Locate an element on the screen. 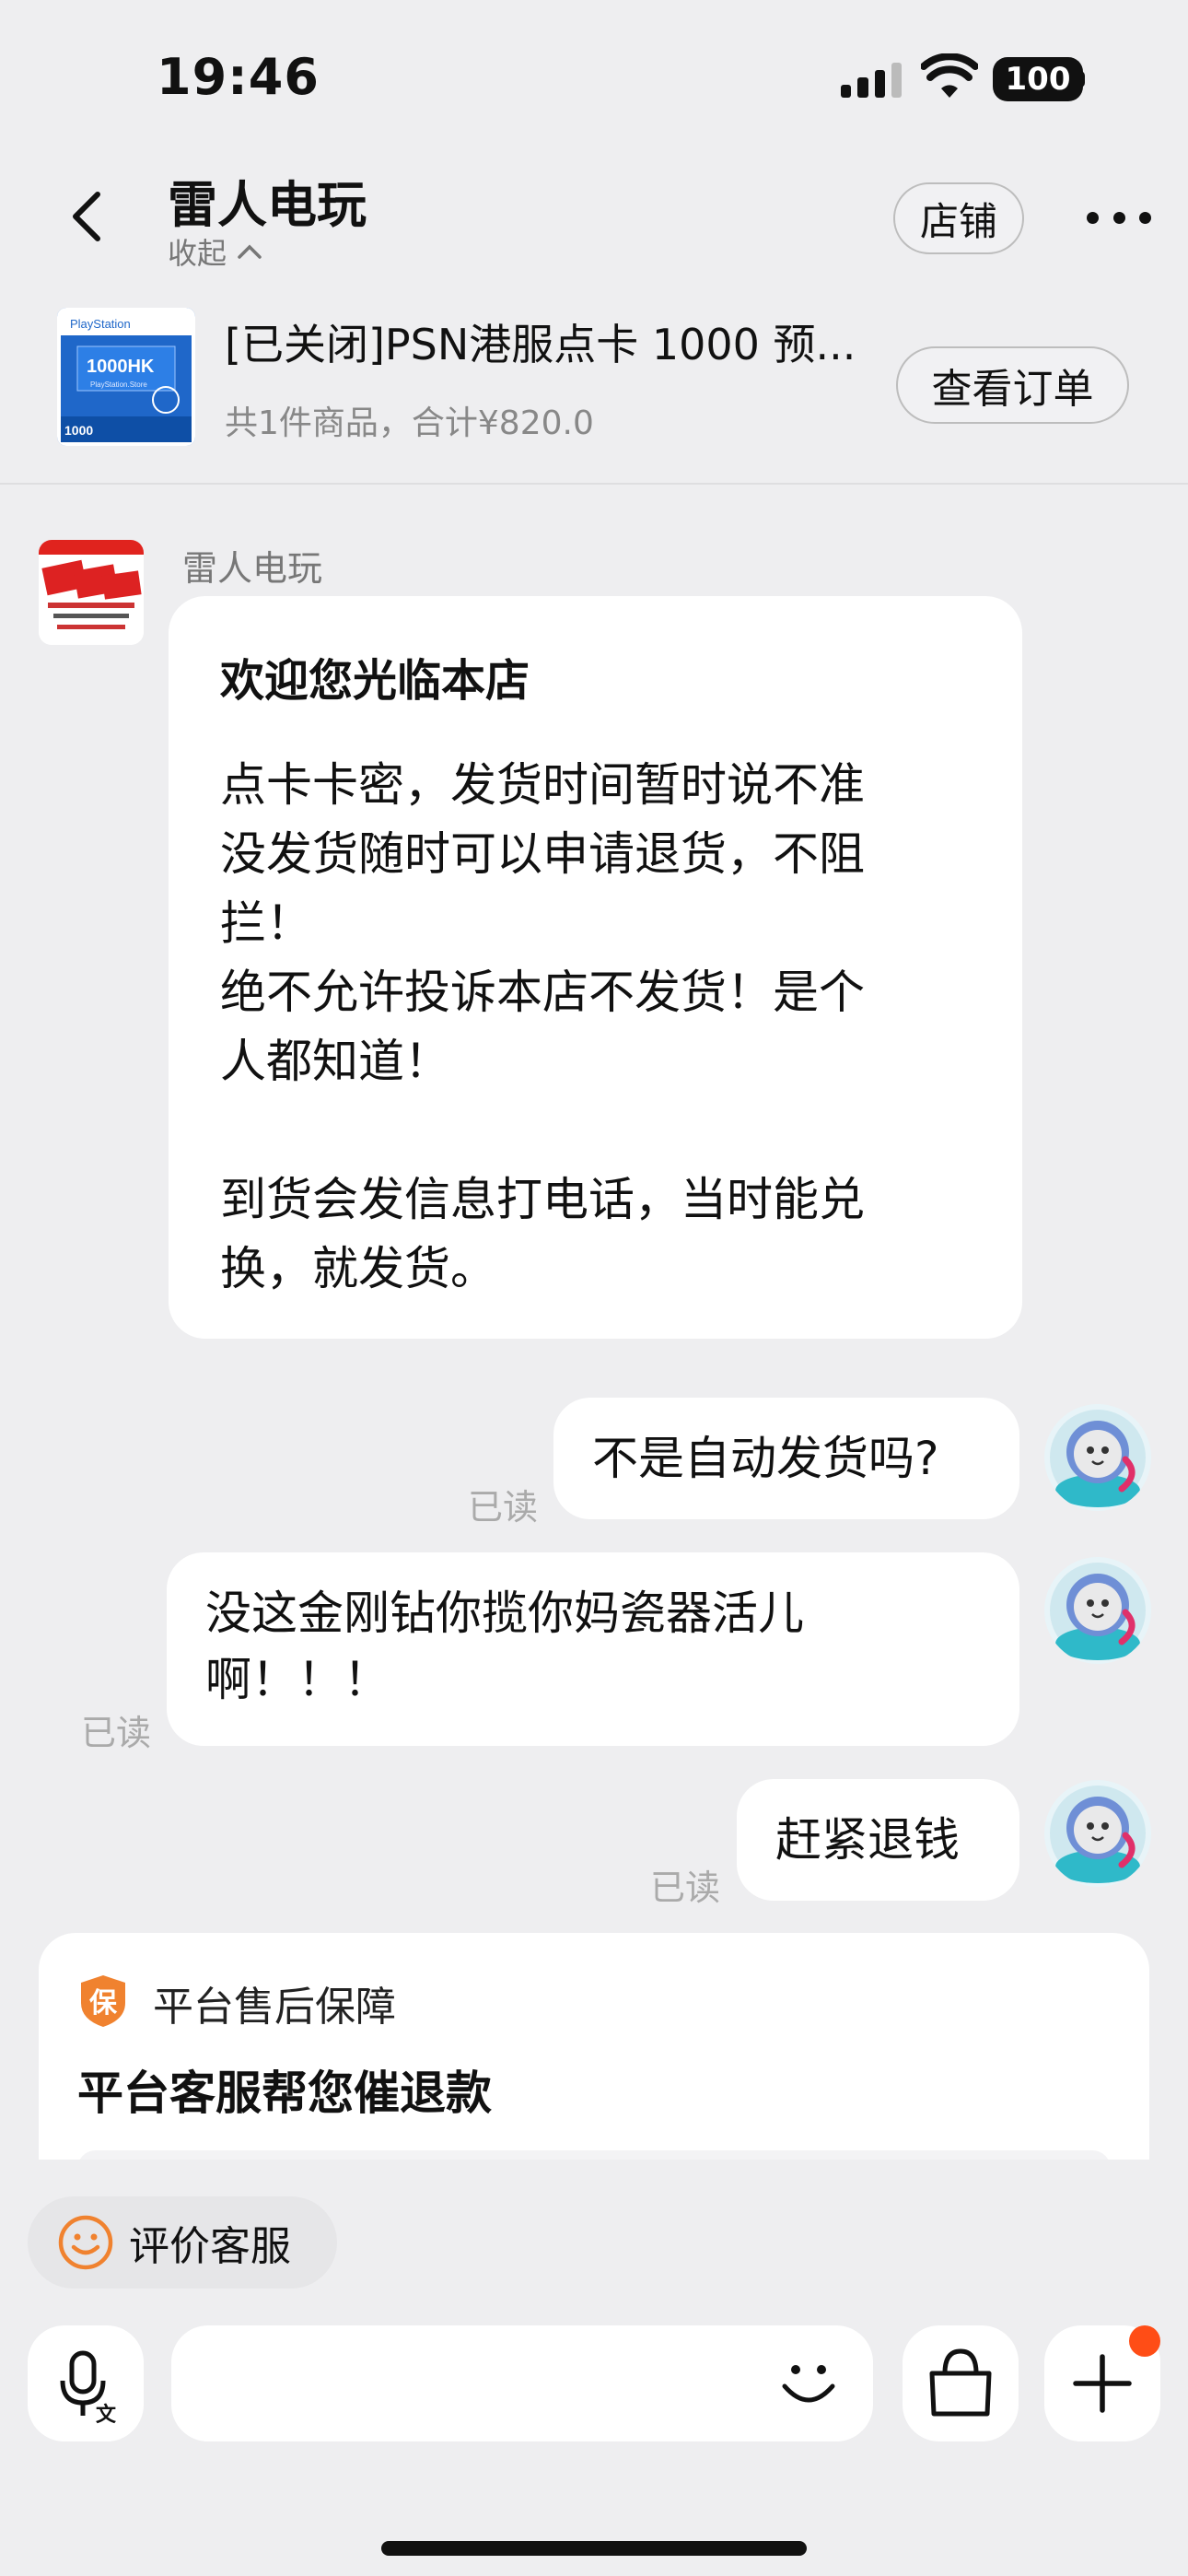 The width and height of the screenshot is (1188, 2576). guarantee-label: 平台售后保障 is located at coordinates (274, 2008).